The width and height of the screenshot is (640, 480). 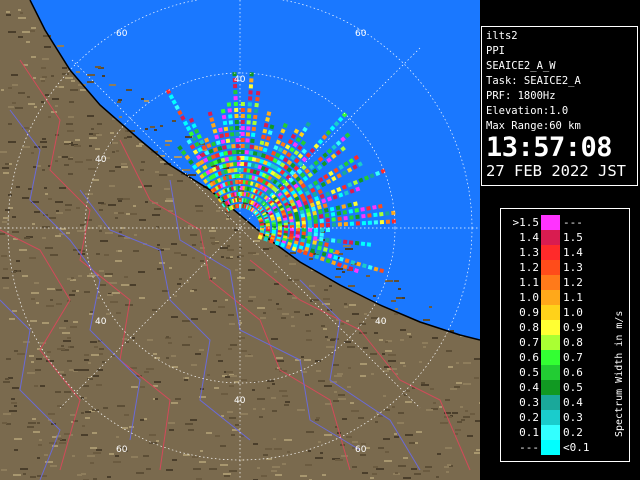 What do you see at coordinates (361, 34) in the screenshot?
I see `range-label: 60` at bounding box center [361, 34].